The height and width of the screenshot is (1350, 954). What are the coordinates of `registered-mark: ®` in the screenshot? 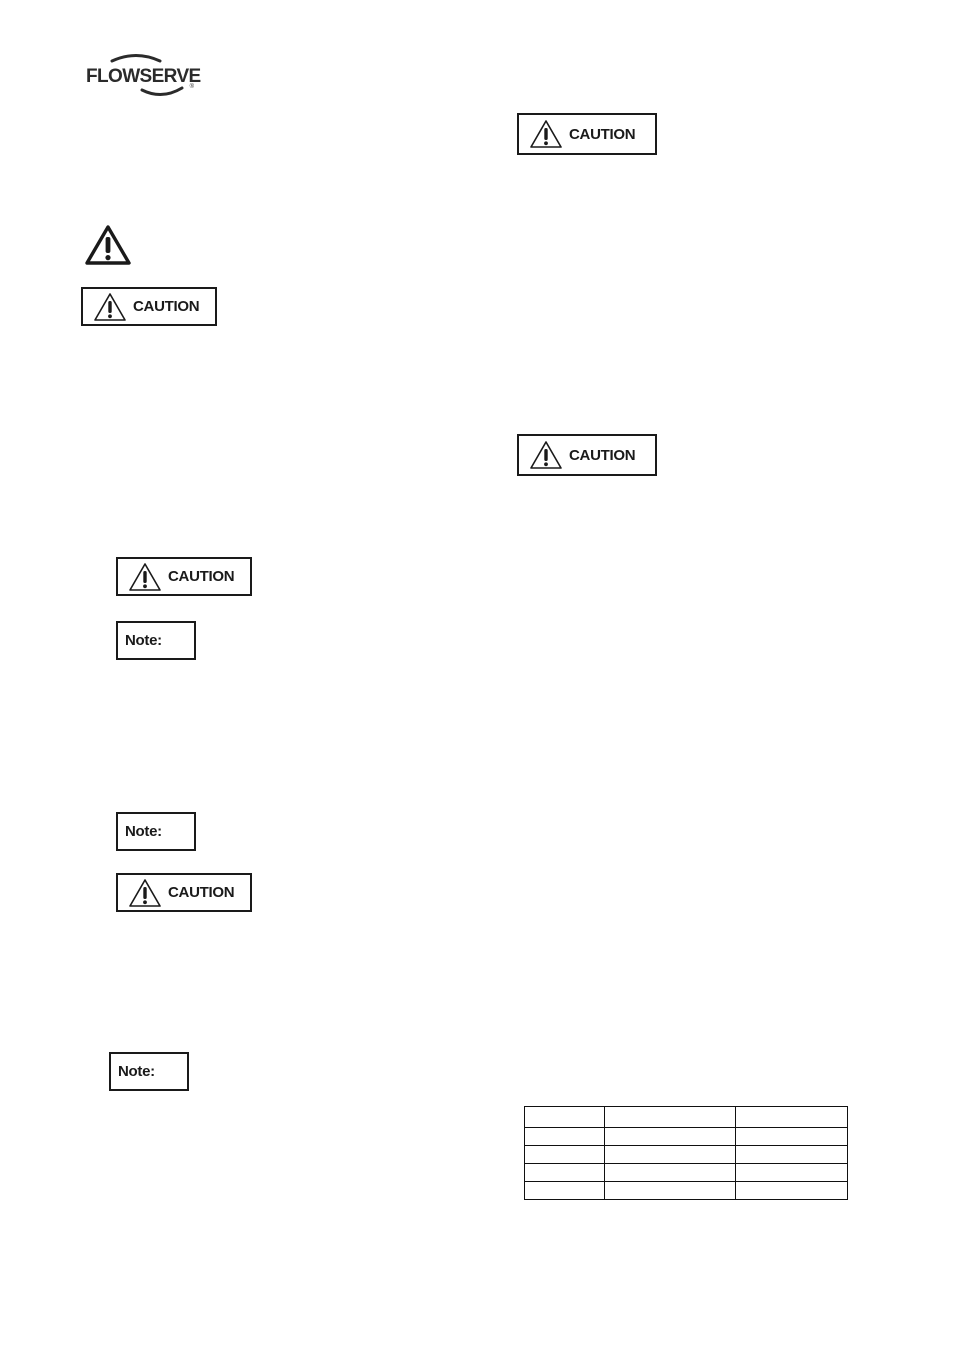 It's located at (191, 87).